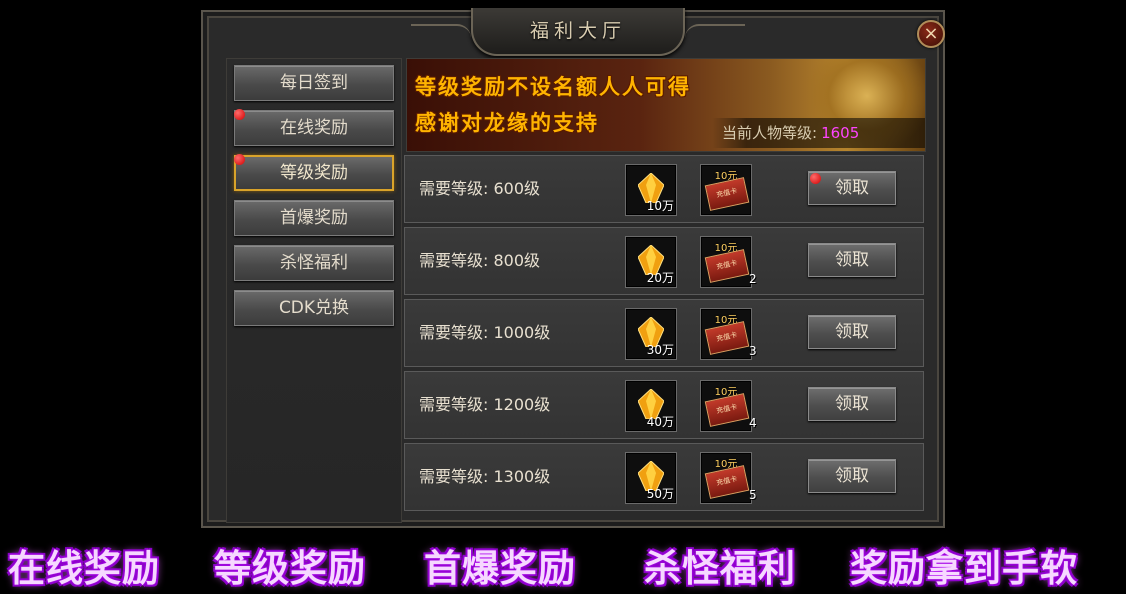 This screenshot has height=594, width=1126. I want to click on reward-row: 需要等级: 800级 20万 10元 充值卡 2 领取, so click(664, 261).